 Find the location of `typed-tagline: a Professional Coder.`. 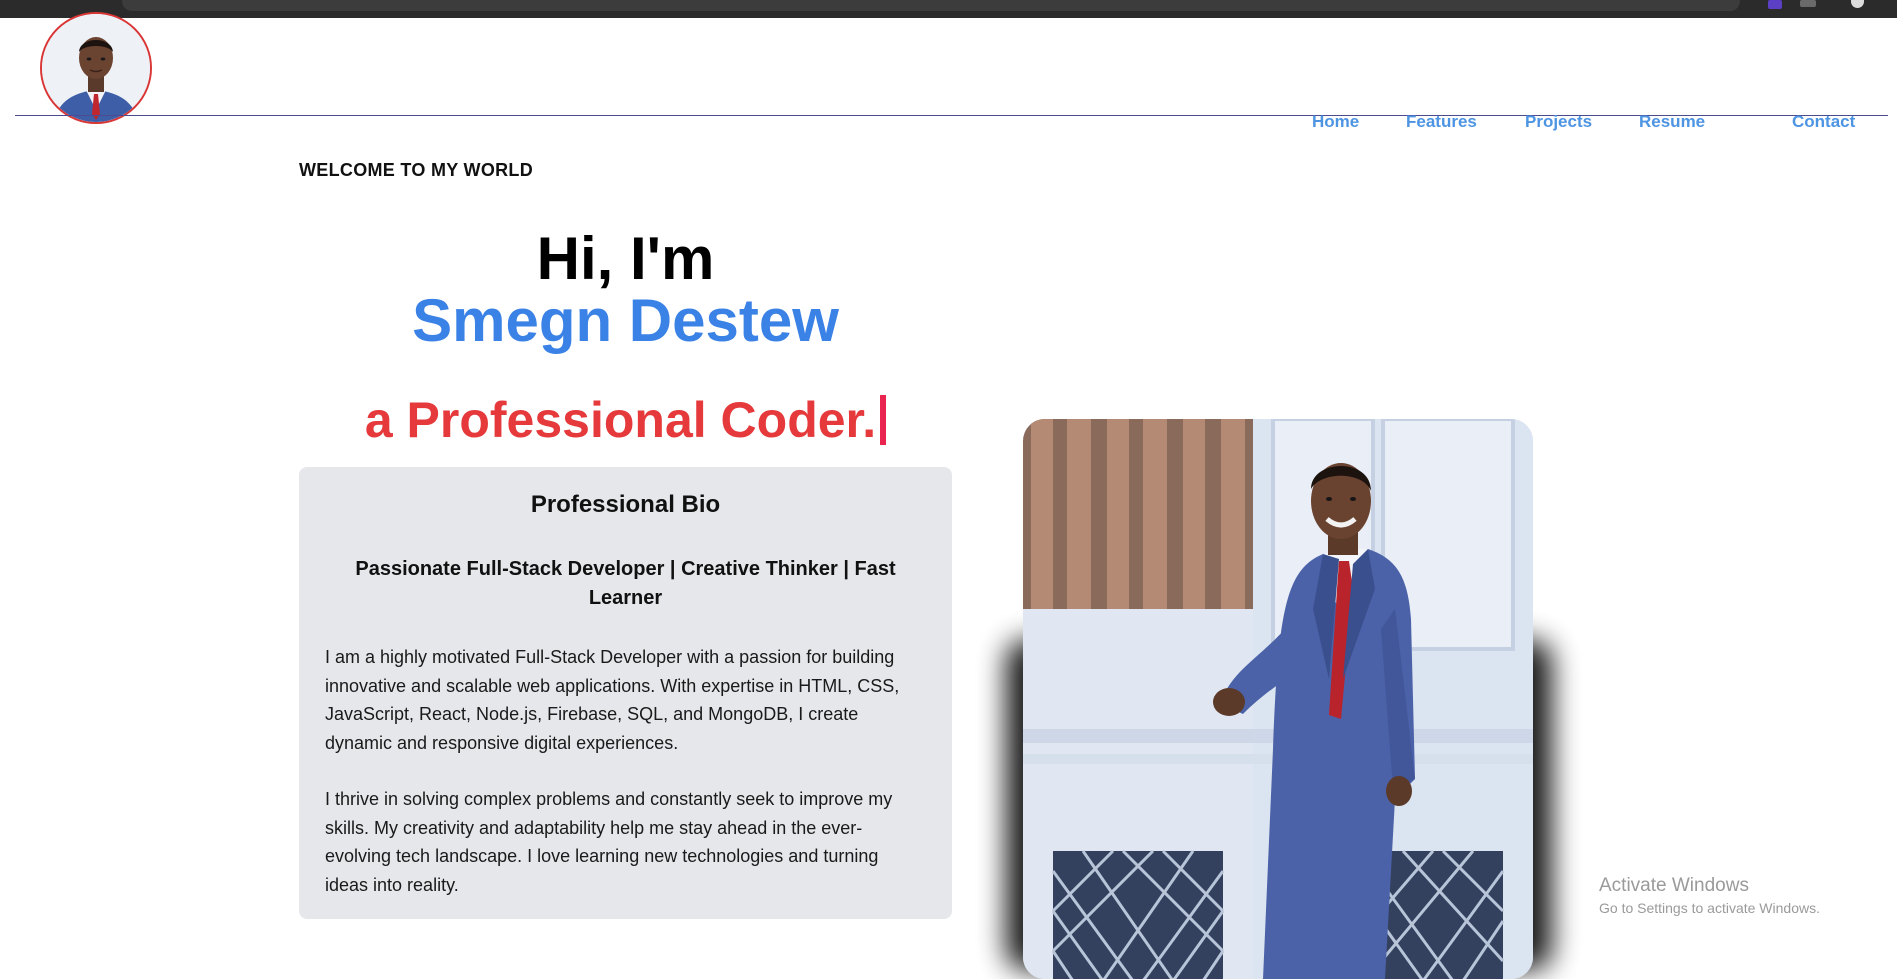

typed-tagline: a Professional Coder. is located at coordinates (625, 420).